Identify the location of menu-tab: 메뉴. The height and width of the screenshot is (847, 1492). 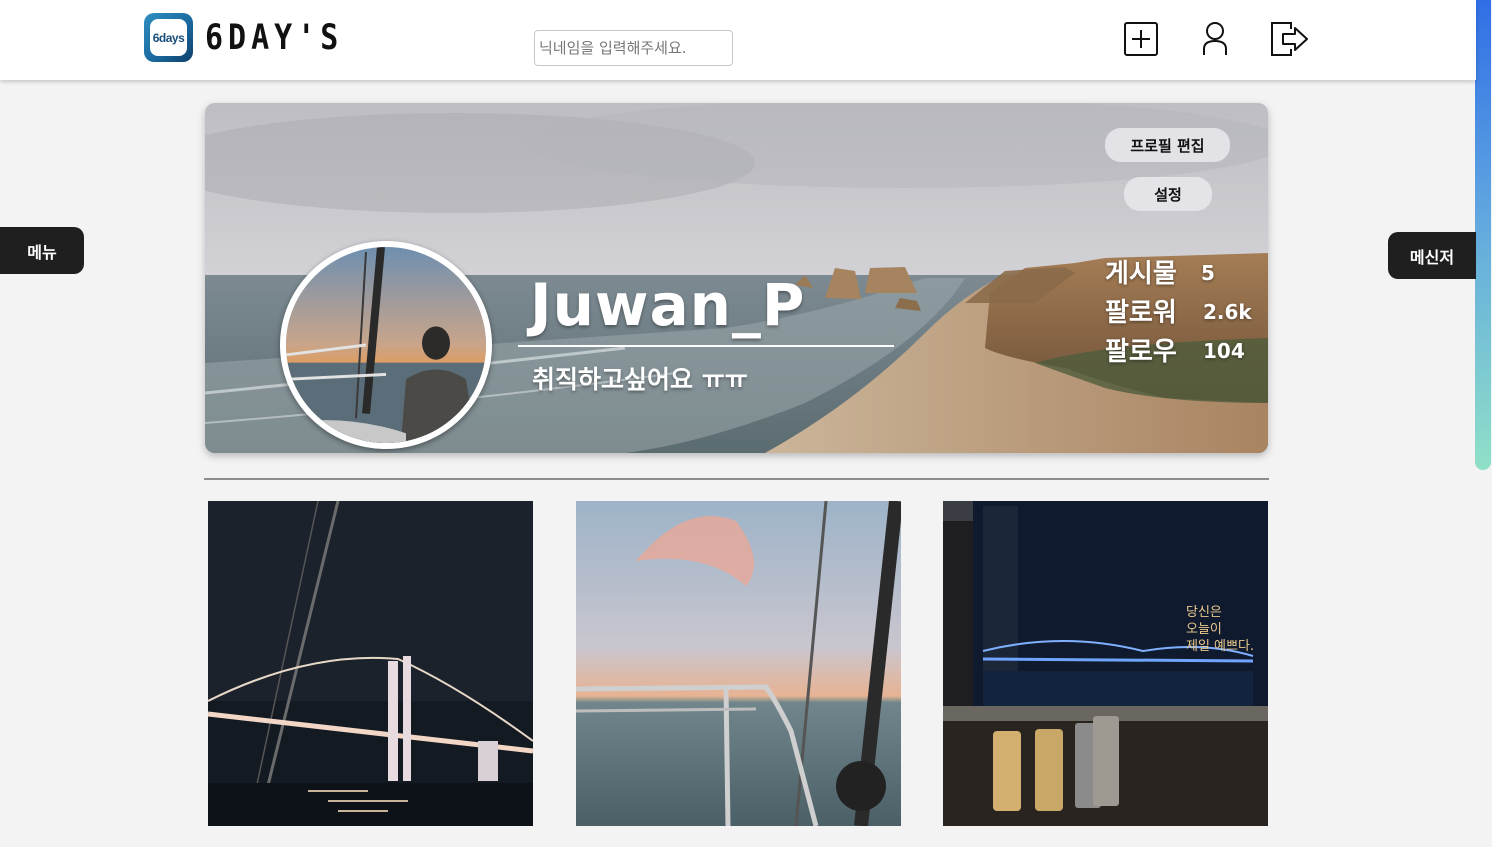
(42, 250).